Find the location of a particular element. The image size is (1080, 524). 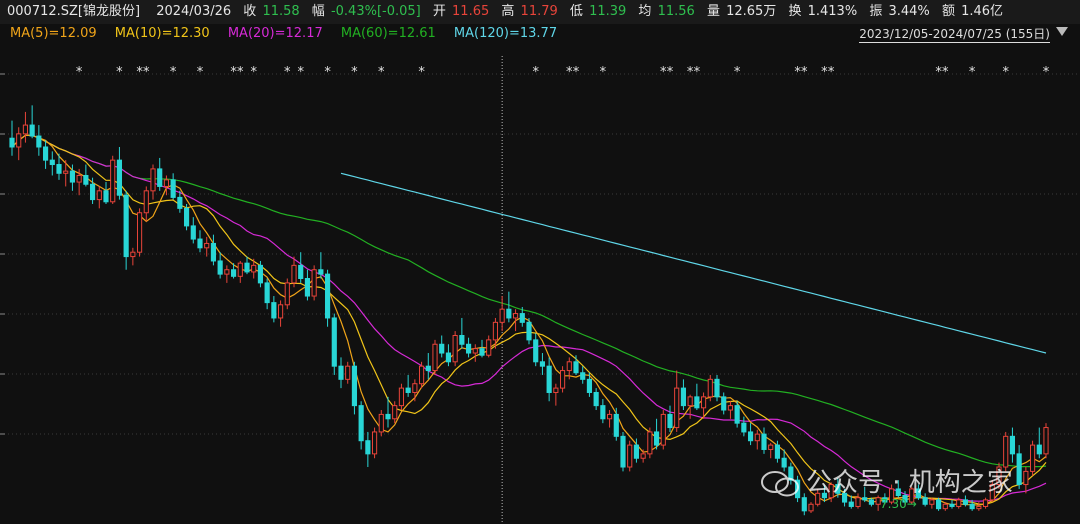

stock-code: 000712.SZ[锦龙股份] is located at coordinates (74, 11).